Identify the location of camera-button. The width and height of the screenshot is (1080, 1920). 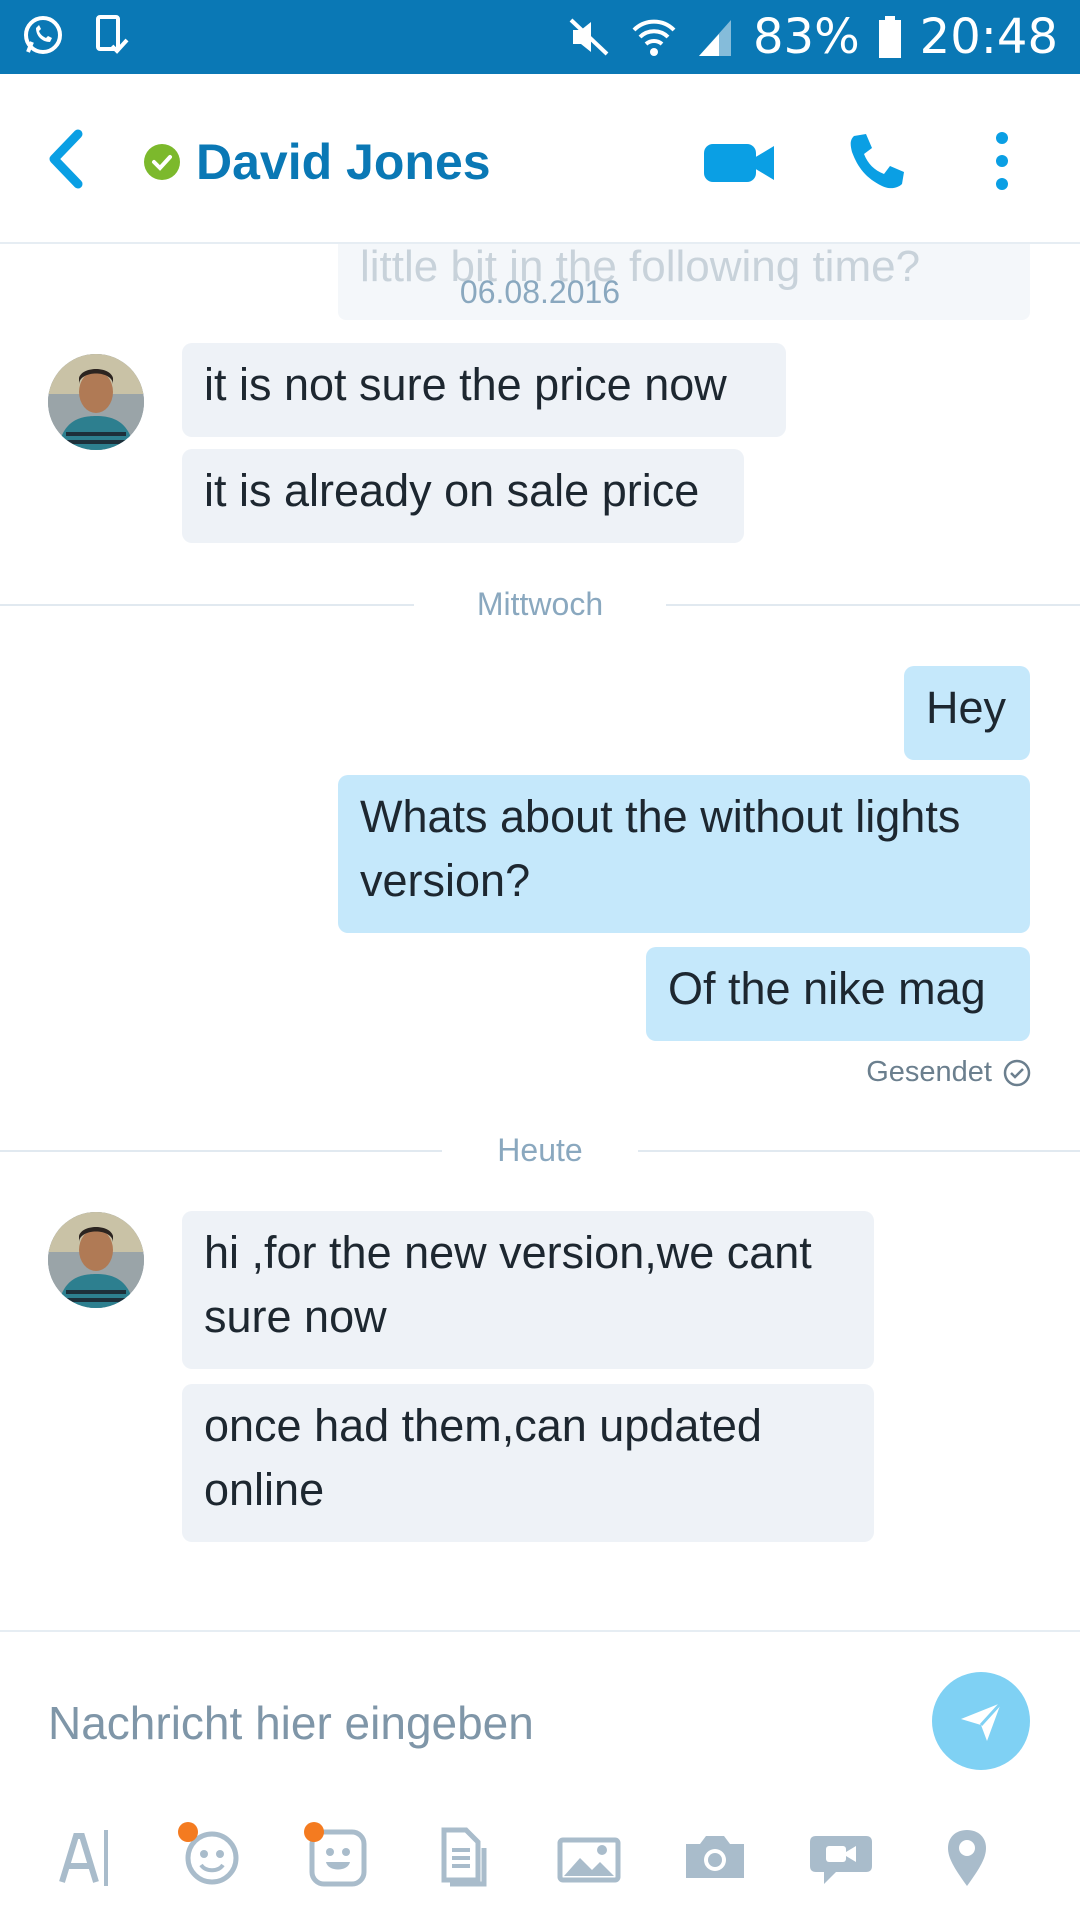
(715, 1857).